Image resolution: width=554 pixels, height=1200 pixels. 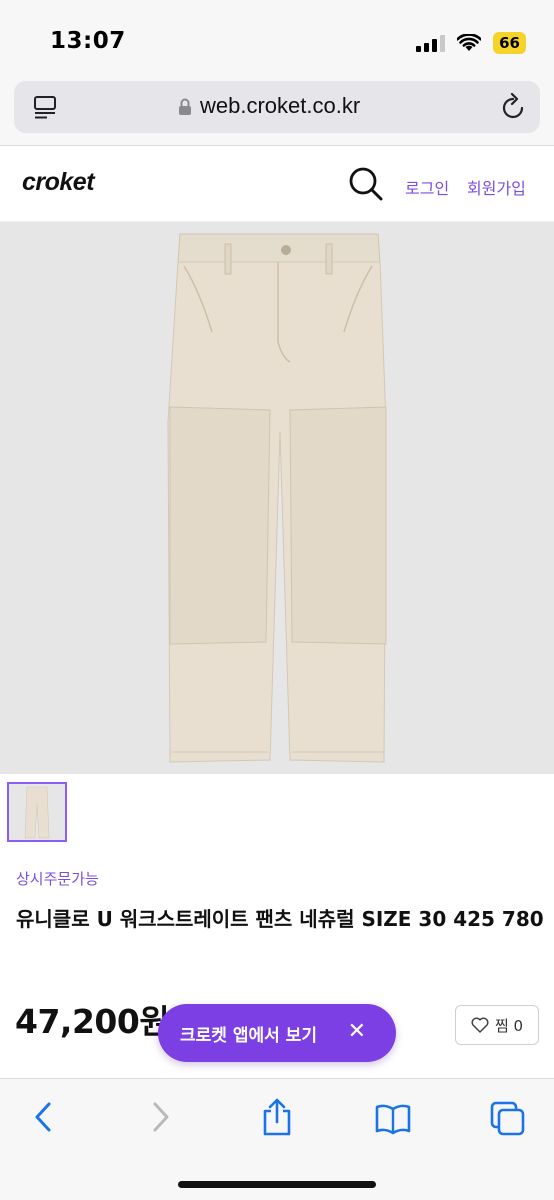 What do you see at coordinates (508, 1119) in the screenshot?
I see `tabs-overview-icon` at bounding box center [508, 1119].